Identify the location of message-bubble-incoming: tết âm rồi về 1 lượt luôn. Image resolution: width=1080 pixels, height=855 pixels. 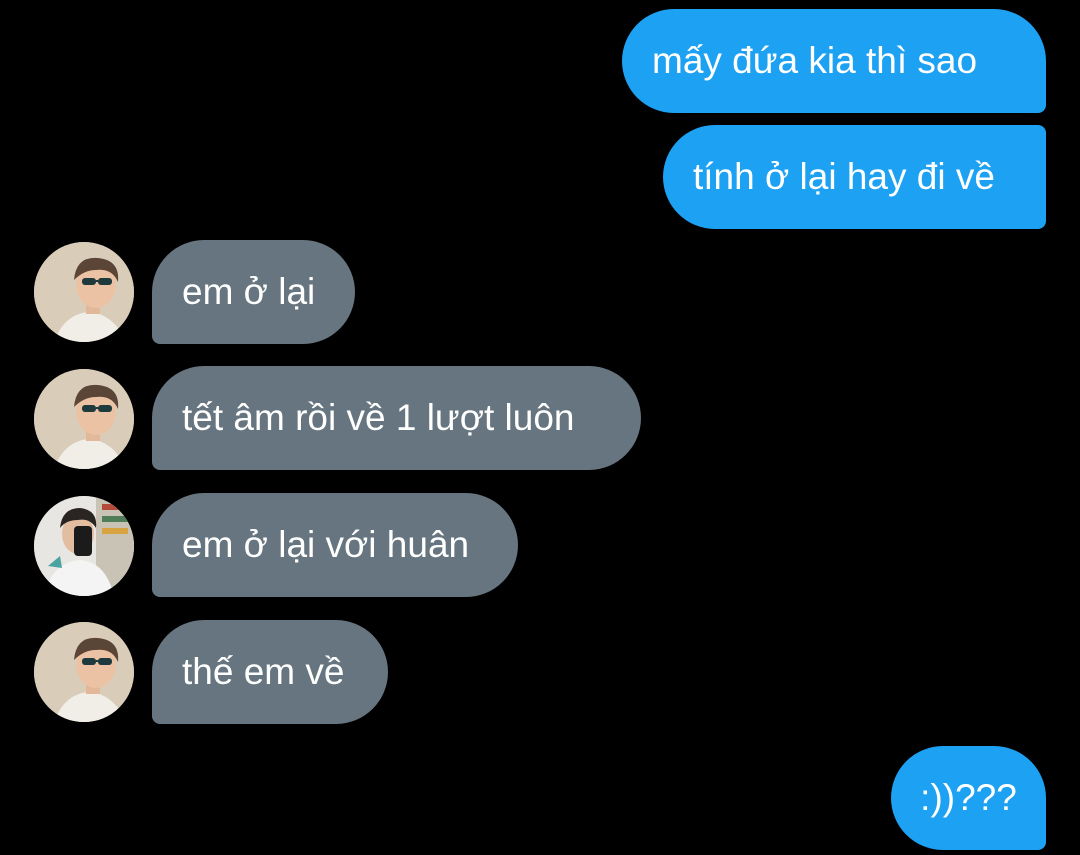
(396, 418).